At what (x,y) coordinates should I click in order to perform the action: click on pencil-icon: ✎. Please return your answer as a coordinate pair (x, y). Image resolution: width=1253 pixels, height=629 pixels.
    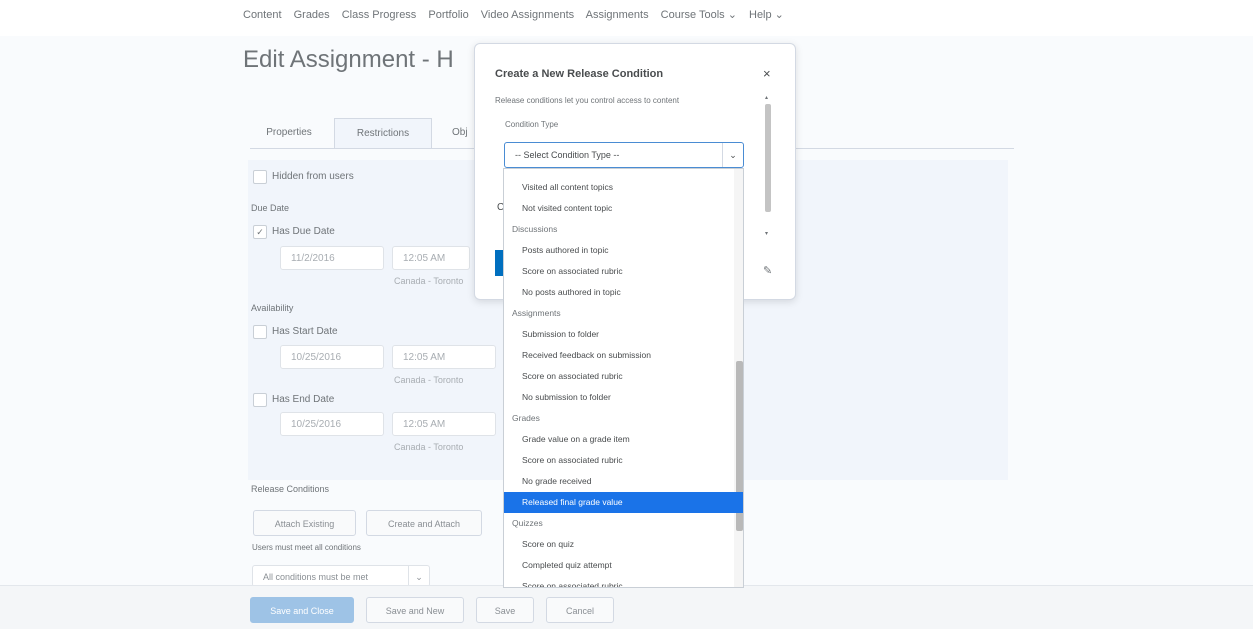
    Looking at the image, I should click on (768, 271).